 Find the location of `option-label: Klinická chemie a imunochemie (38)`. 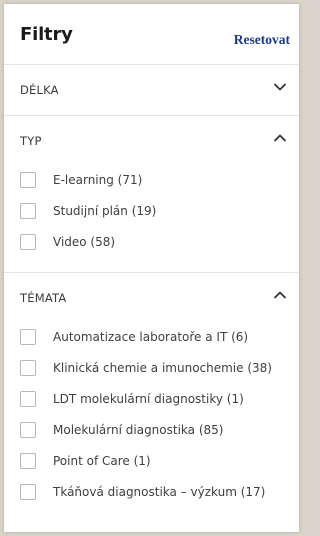

option-label: Klinická chemie a imunochemie (38) is located at coordinates (162, 367).